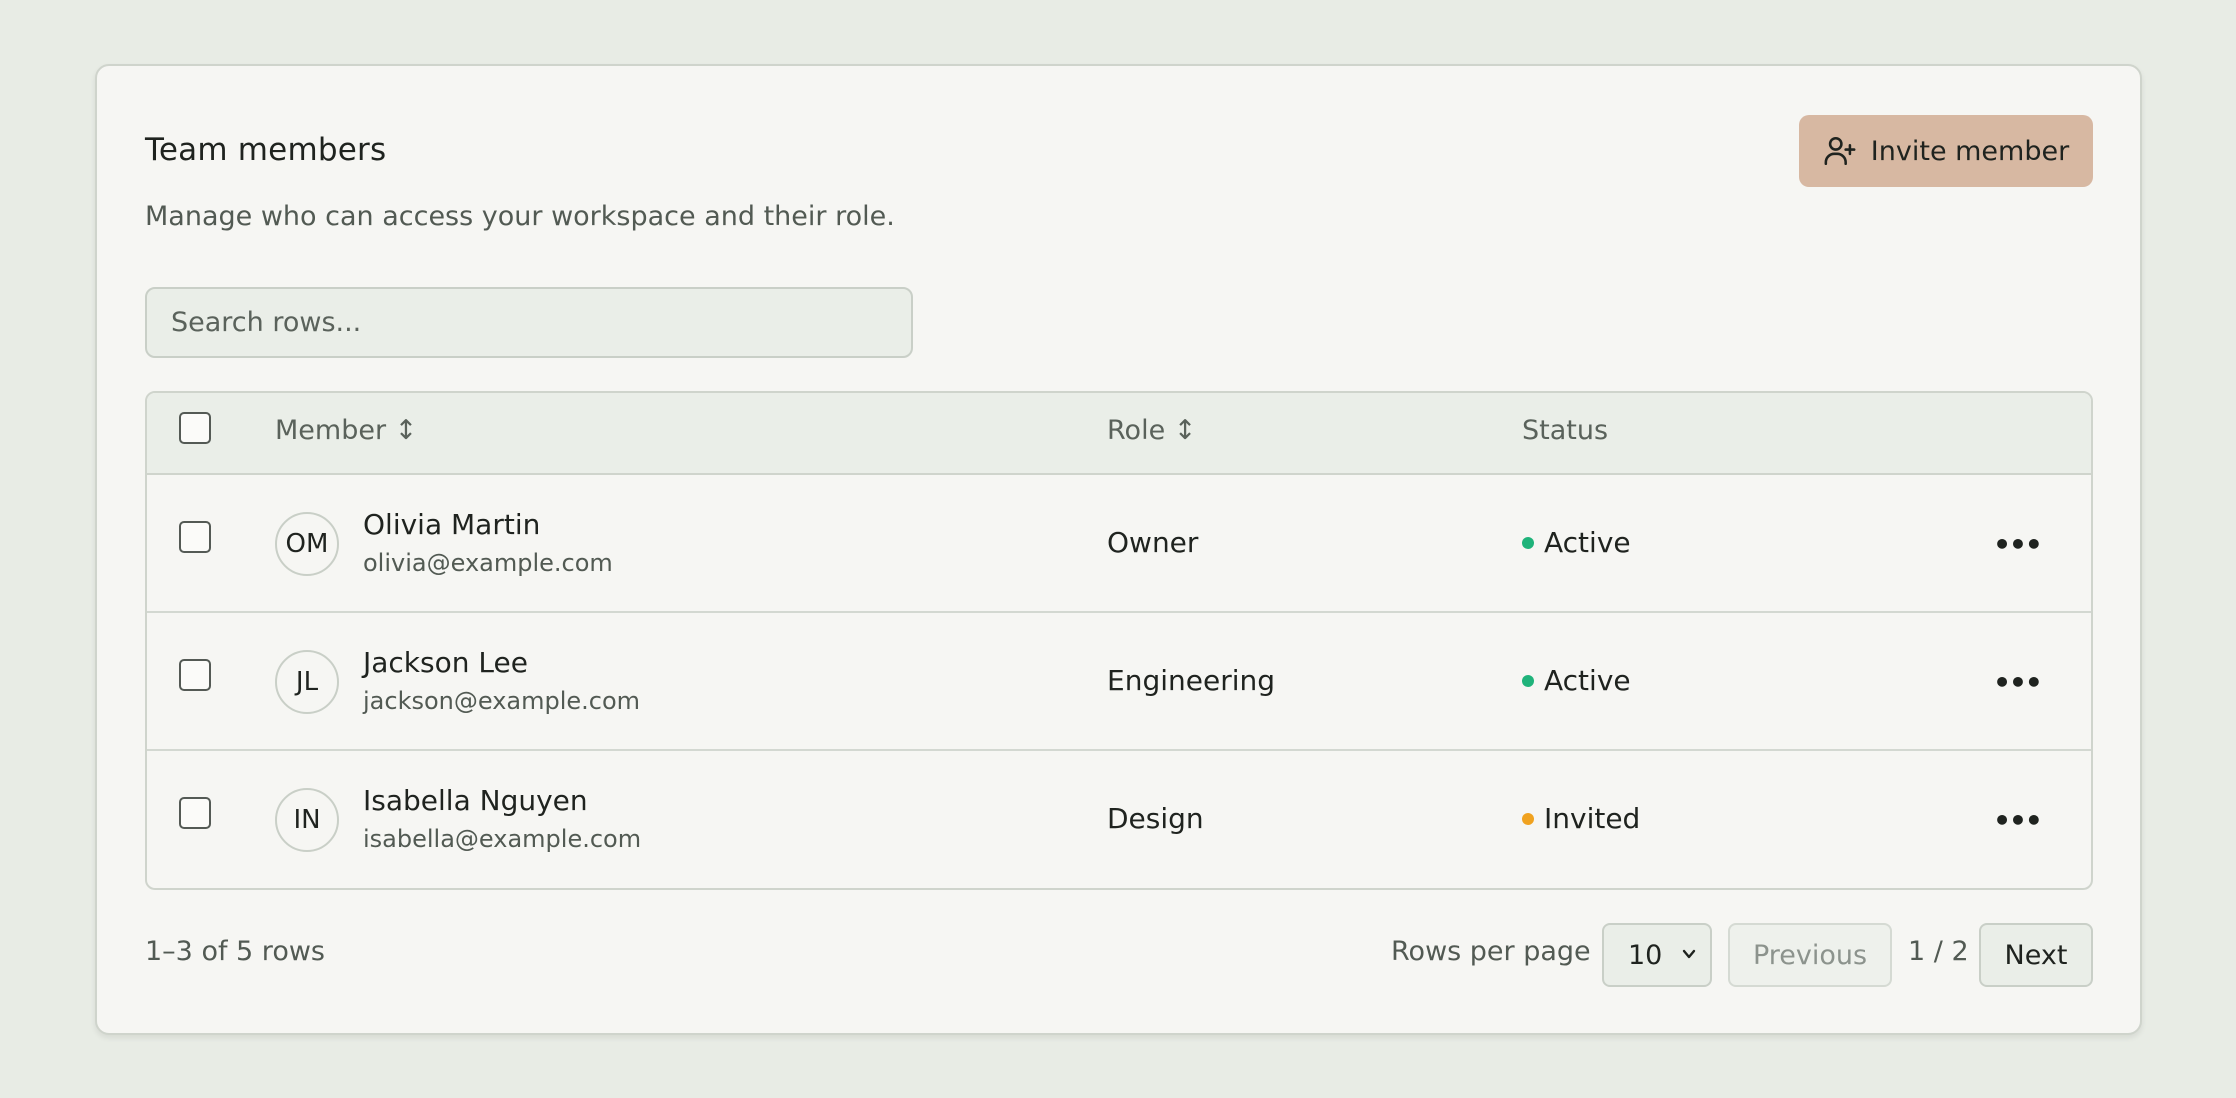 Image resolution: width=2236 pixels, height=1098 pixels. What do you see at coordinates (1155, 818) in the screenshot?
I see `member-role: Design` at bounding box center [1155, 818].